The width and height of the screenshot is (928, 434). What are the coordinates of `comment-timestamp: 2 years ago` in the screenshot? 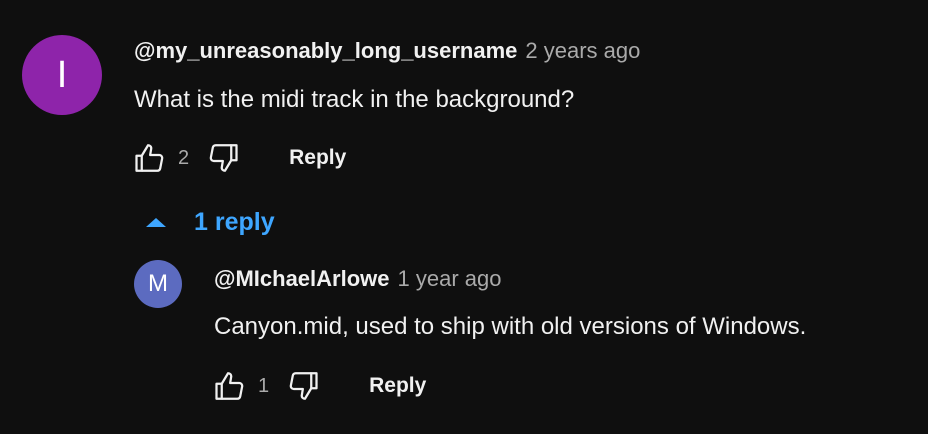 It's located at (582, 51).